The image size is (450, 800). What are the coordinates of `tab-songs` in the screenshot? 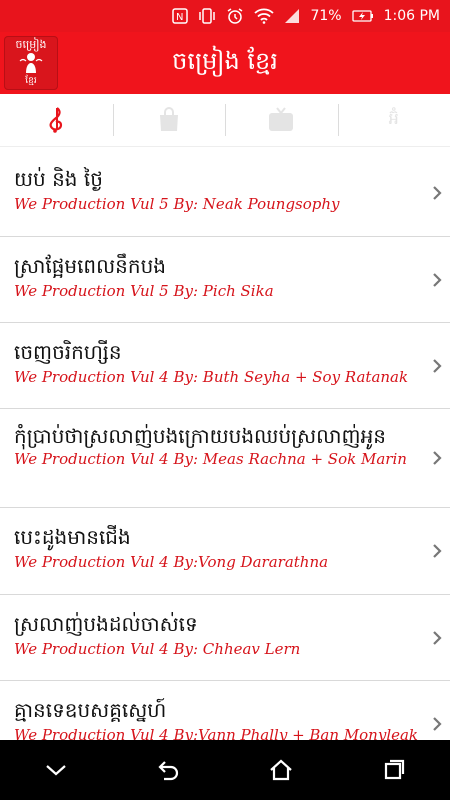 It's located at (56, 120).